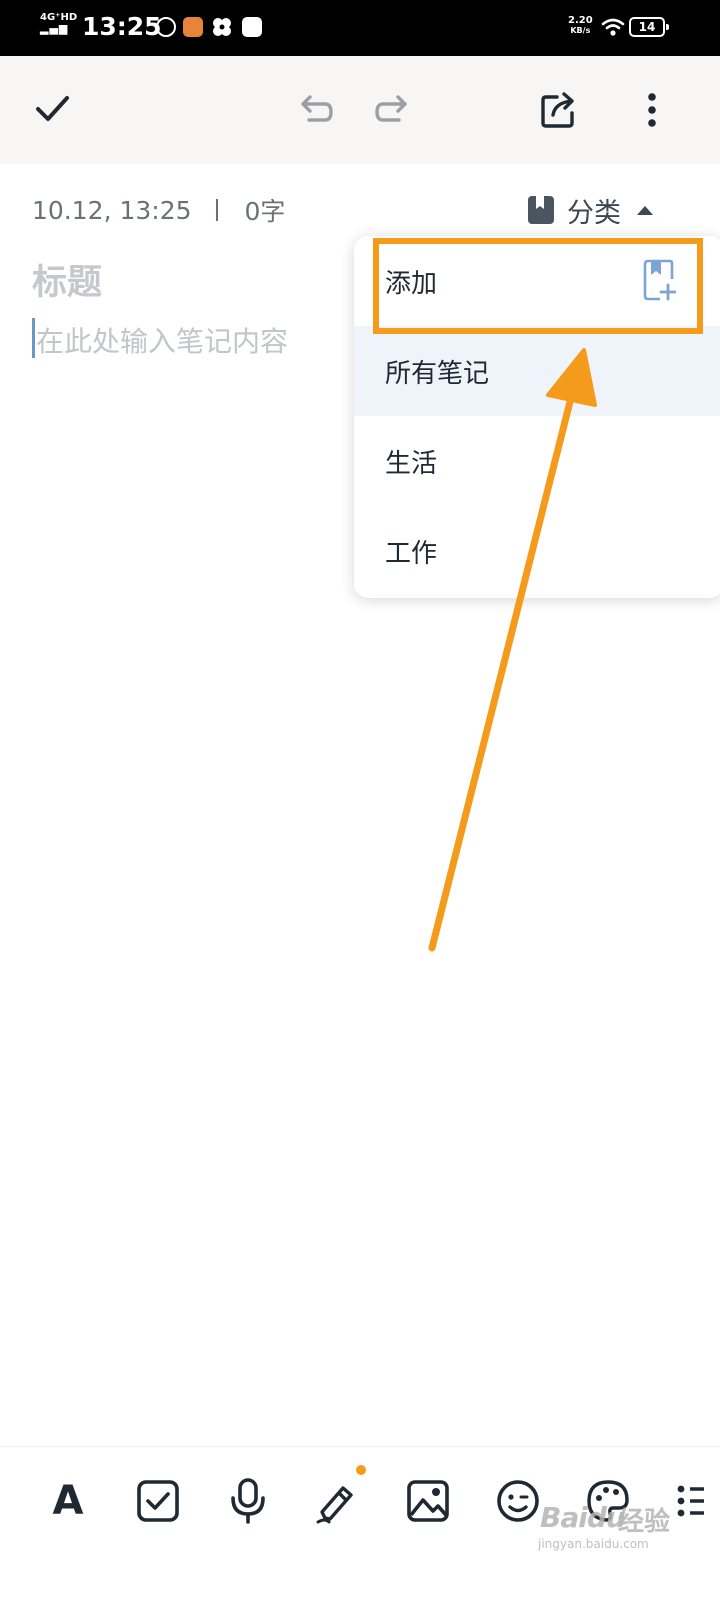 The width and height of the screenshot is (720, 1601). I want to click on pen-icon, so click(338, 1501).